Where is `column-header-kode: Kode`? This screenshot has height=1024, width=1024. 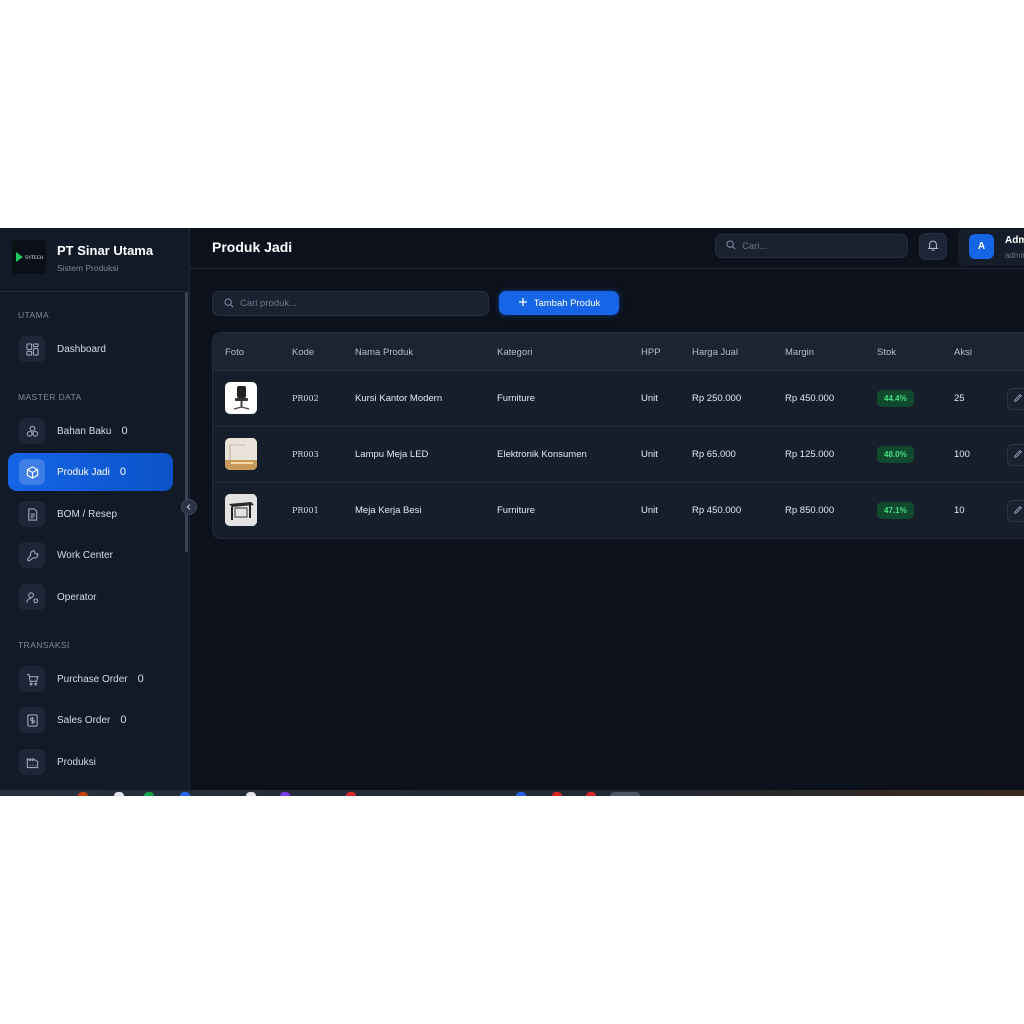 column-header-kode: Kode is located at coordinates (303, 352).